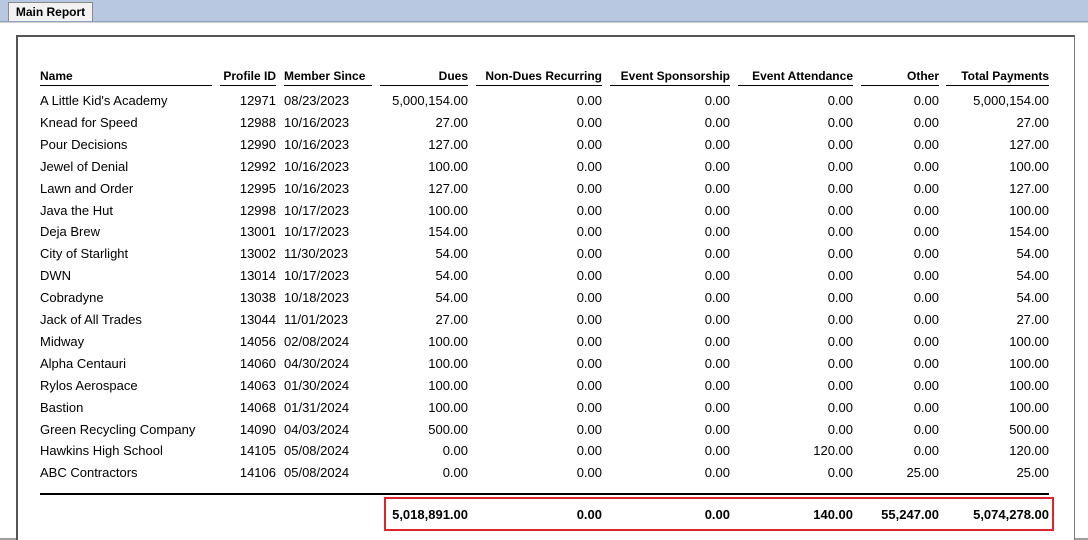 Image resolution: width=1088 pixels, height=540 pixels. I want to click on cell-profile-id: 14090, so click(257, 429).